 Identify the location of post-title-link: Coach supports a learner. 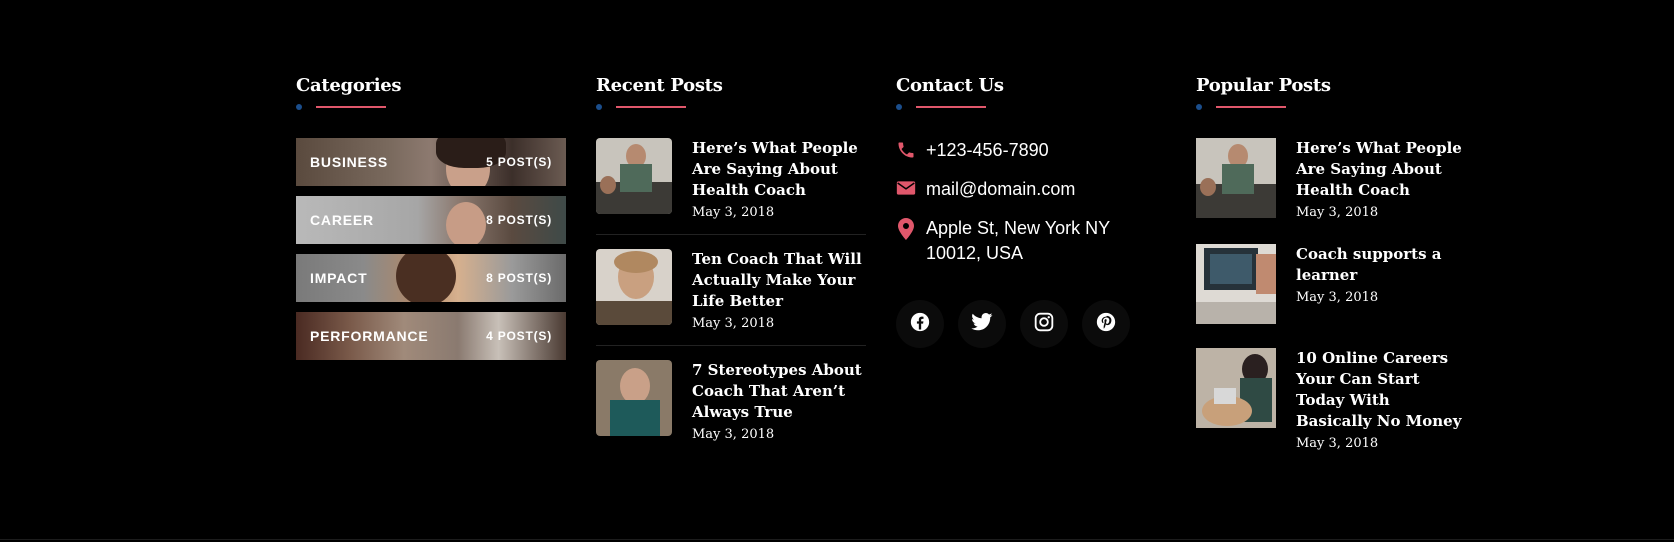
(1381, 265).